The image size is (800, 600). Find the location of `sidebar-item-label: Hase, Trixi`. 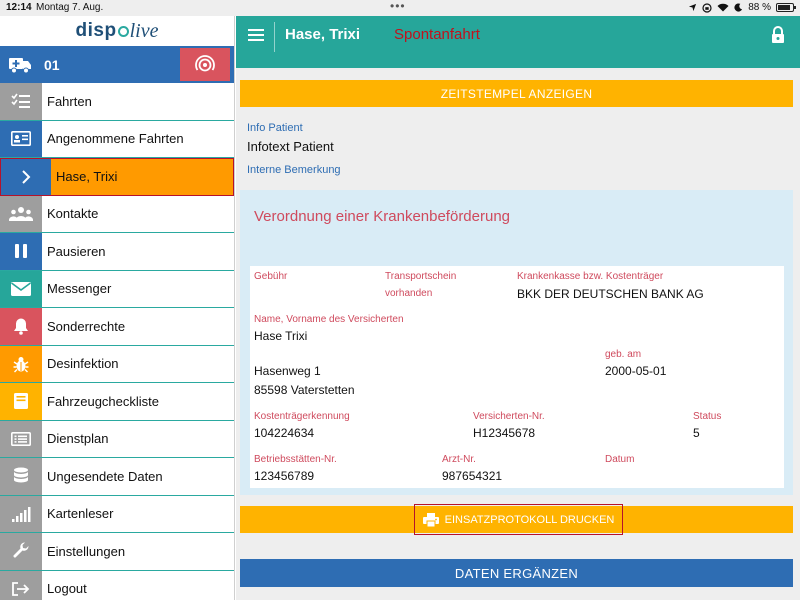

sidebar-item-label: Hase, Trixi is located at coordinates (87, 177).